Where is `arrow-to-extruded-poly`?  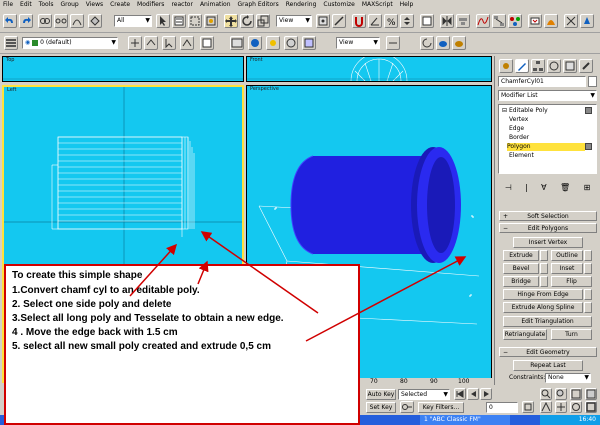
arrow-to-extruded-poly is located at coordinates (386, 299).